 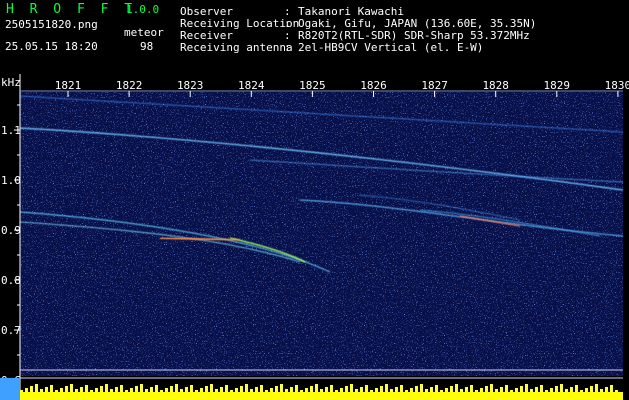 What do you see at coordinates (143, 9) in the screenshot?
I see `app-version: 1.0.0` at bounding box center [143, 9].